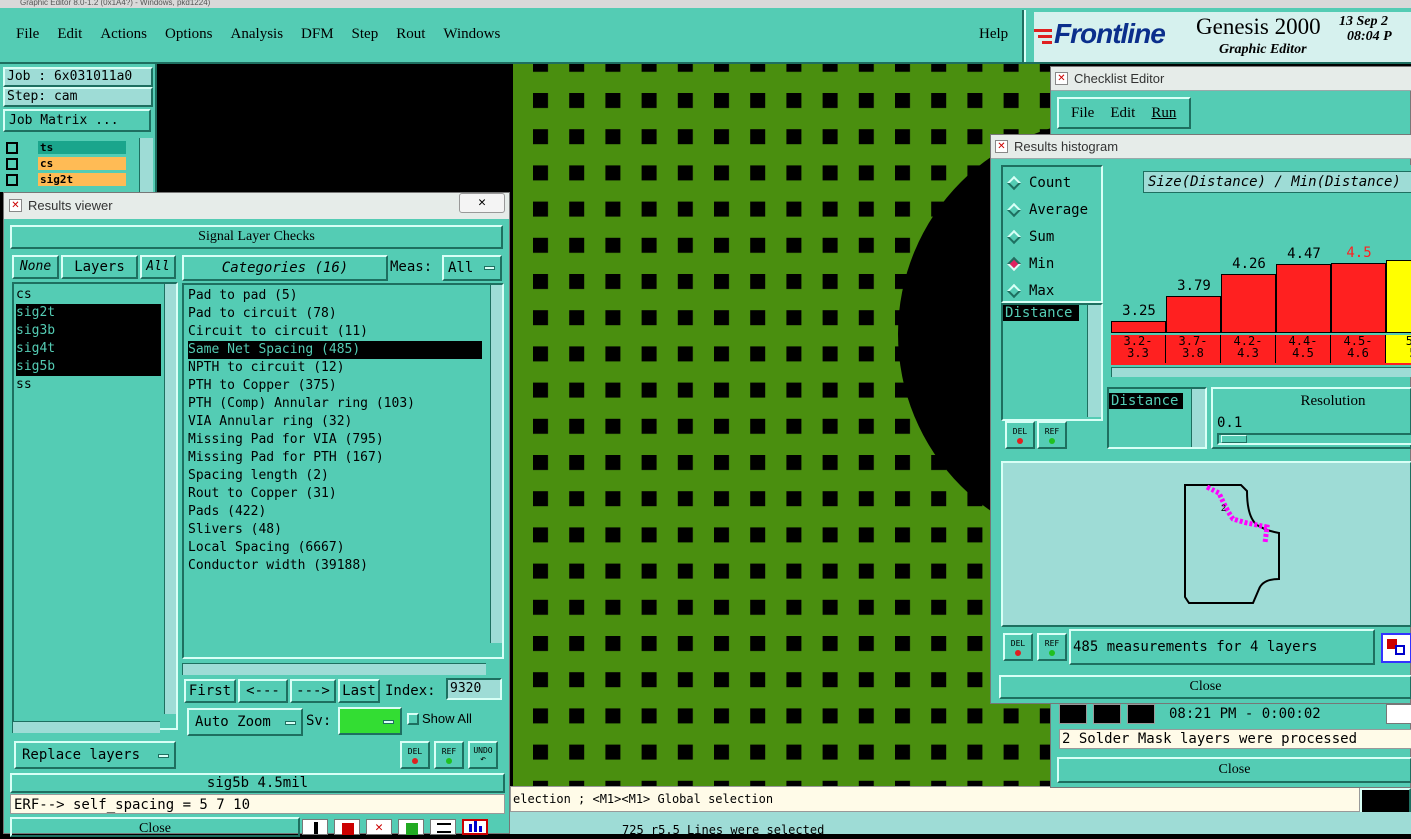 This screenshot has height=839, width=1411. Describe the element at coordinates (1052, 263) in the screenshot. I see `mode-min-radio: Min` at that location.